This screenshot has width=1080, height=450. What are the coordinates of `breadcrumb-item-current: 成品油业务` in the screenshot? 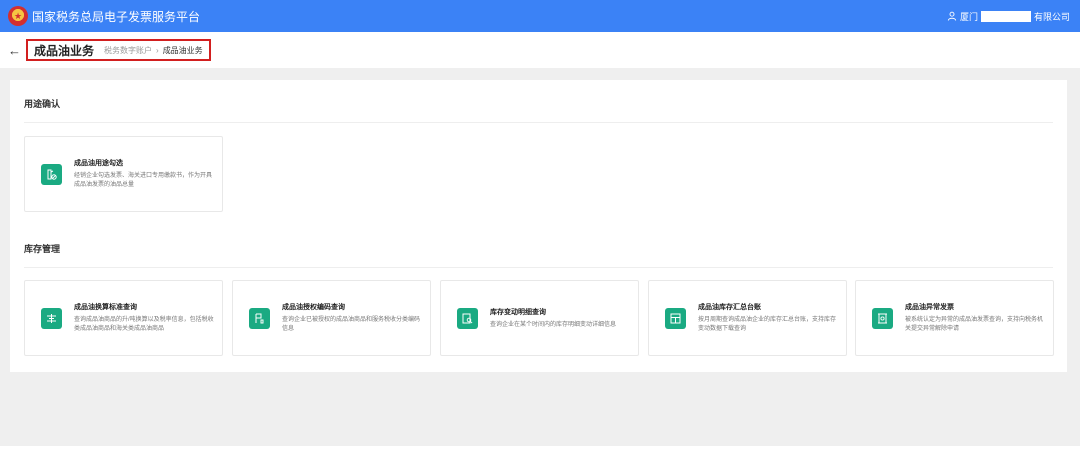 It's located at (182, 50).